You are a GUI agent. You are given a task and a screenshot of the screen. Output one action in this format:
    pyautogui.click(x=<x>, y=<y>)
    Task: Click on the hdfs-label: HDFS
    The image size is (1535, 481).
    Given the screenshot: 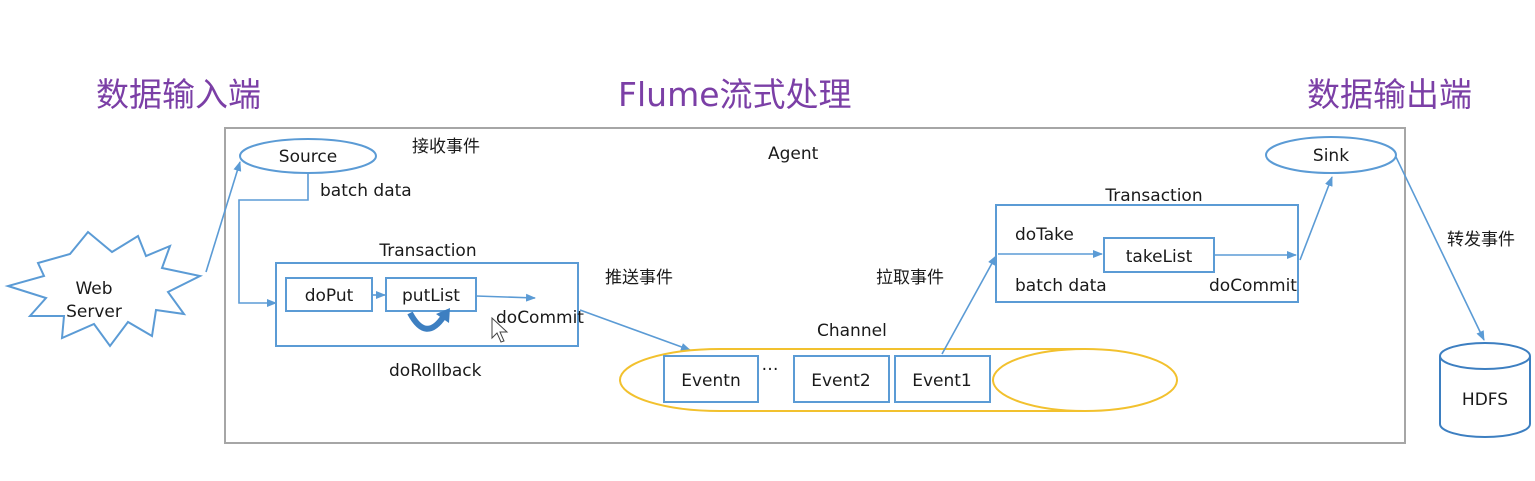 What is the action you would take?
    pyautogui.click(x=1485, y=400)
    